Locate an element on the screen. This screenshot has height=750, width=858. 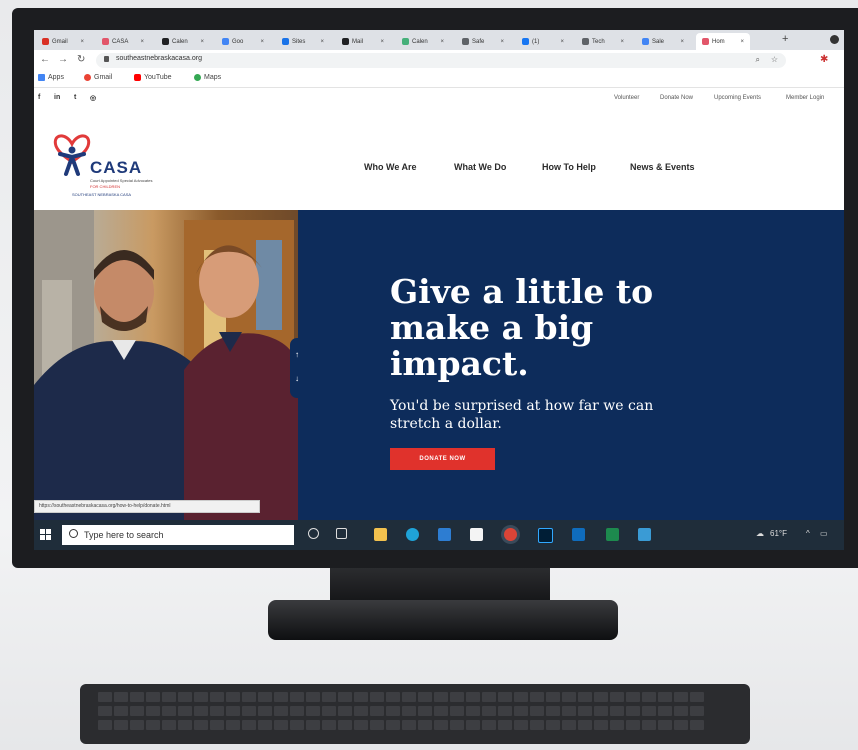
network-icon: ▭ is located at coordinates (824, 533).